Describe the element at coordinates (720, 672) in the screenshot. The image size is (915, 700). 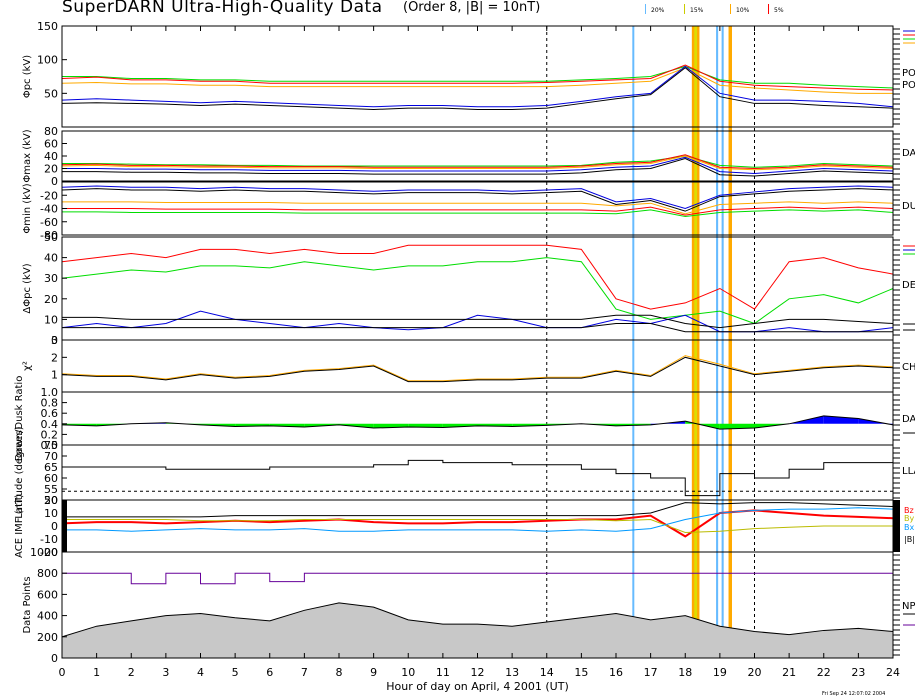
I see `x-tick-label: 19` at that location.